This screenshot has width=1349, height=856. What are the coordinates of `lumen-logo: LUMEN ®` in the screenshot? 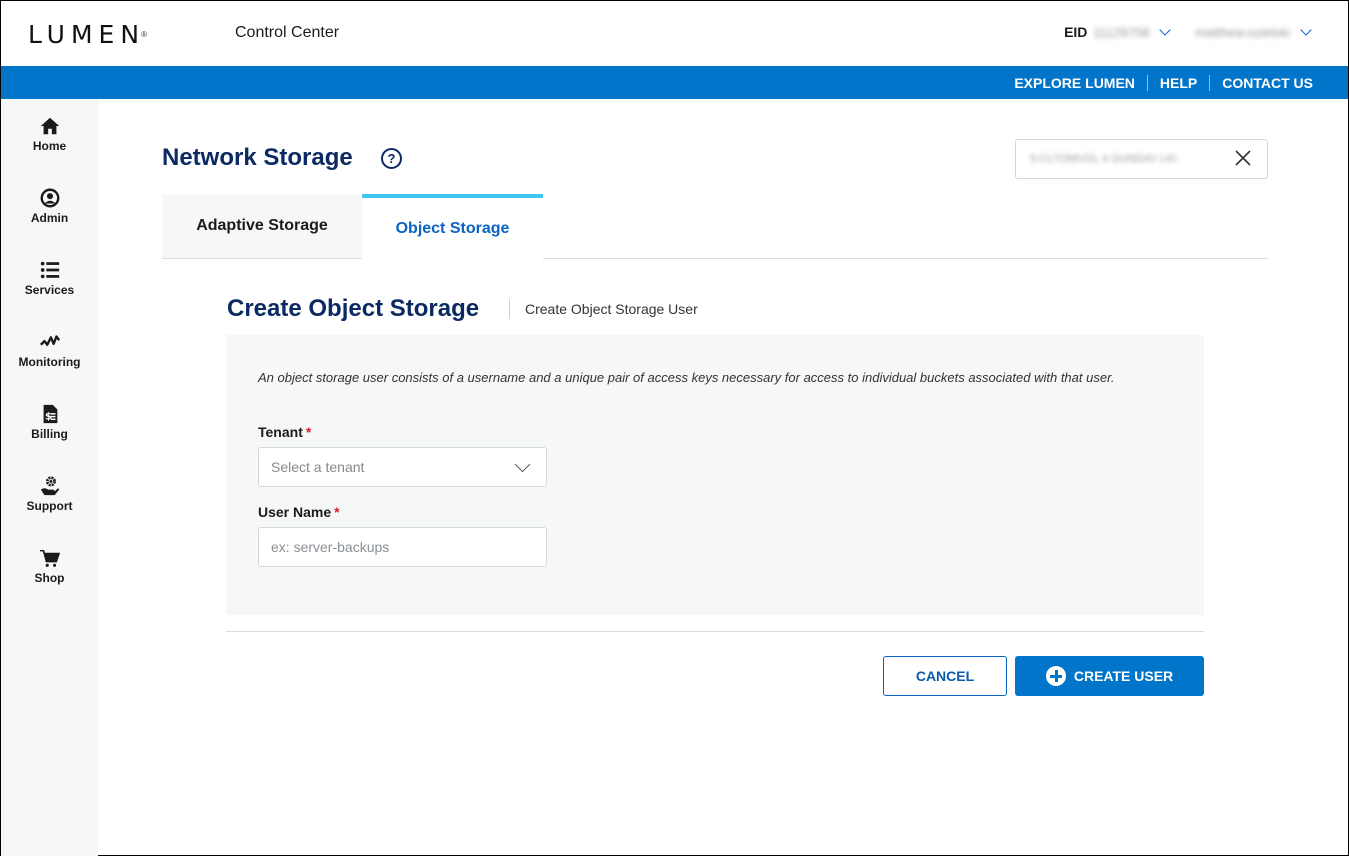 It's located at (87, 34).